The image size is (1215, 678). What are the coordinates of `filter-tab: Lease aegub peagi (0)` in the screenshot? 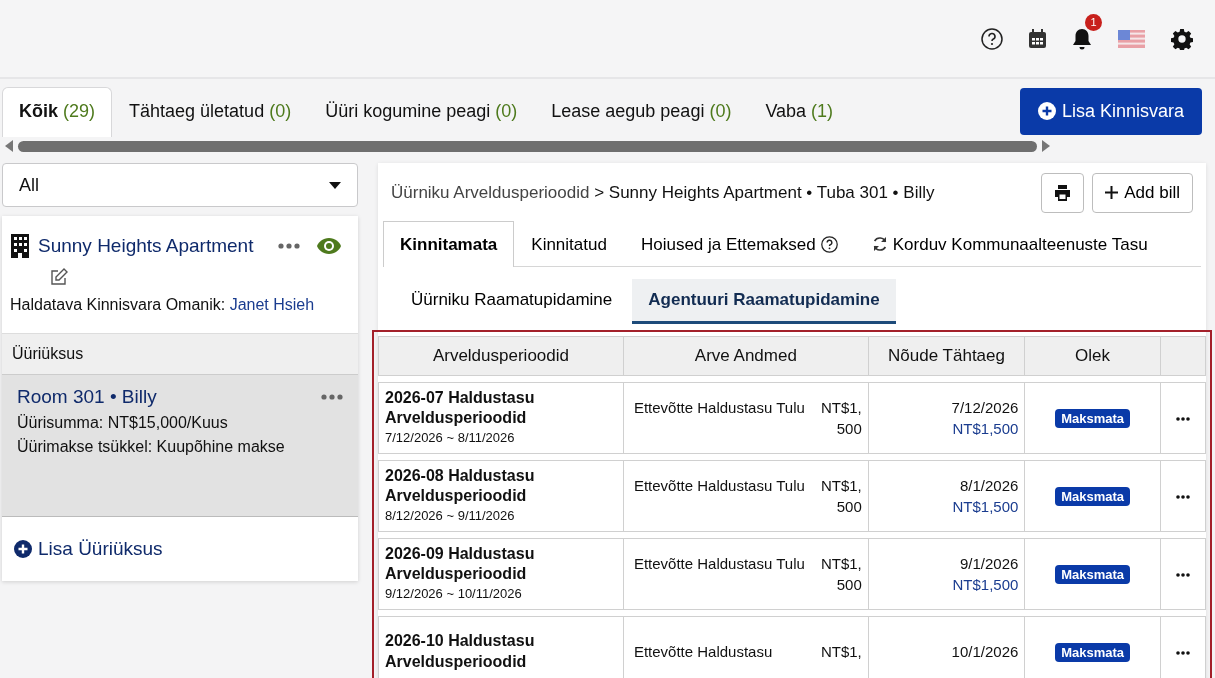 It's located at (641, 112).